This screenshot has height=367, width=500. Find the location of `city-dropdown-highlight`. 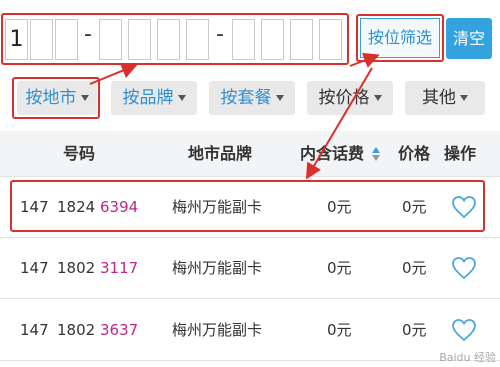

city-dropdown-highlight is located at coordinates (56, 98).